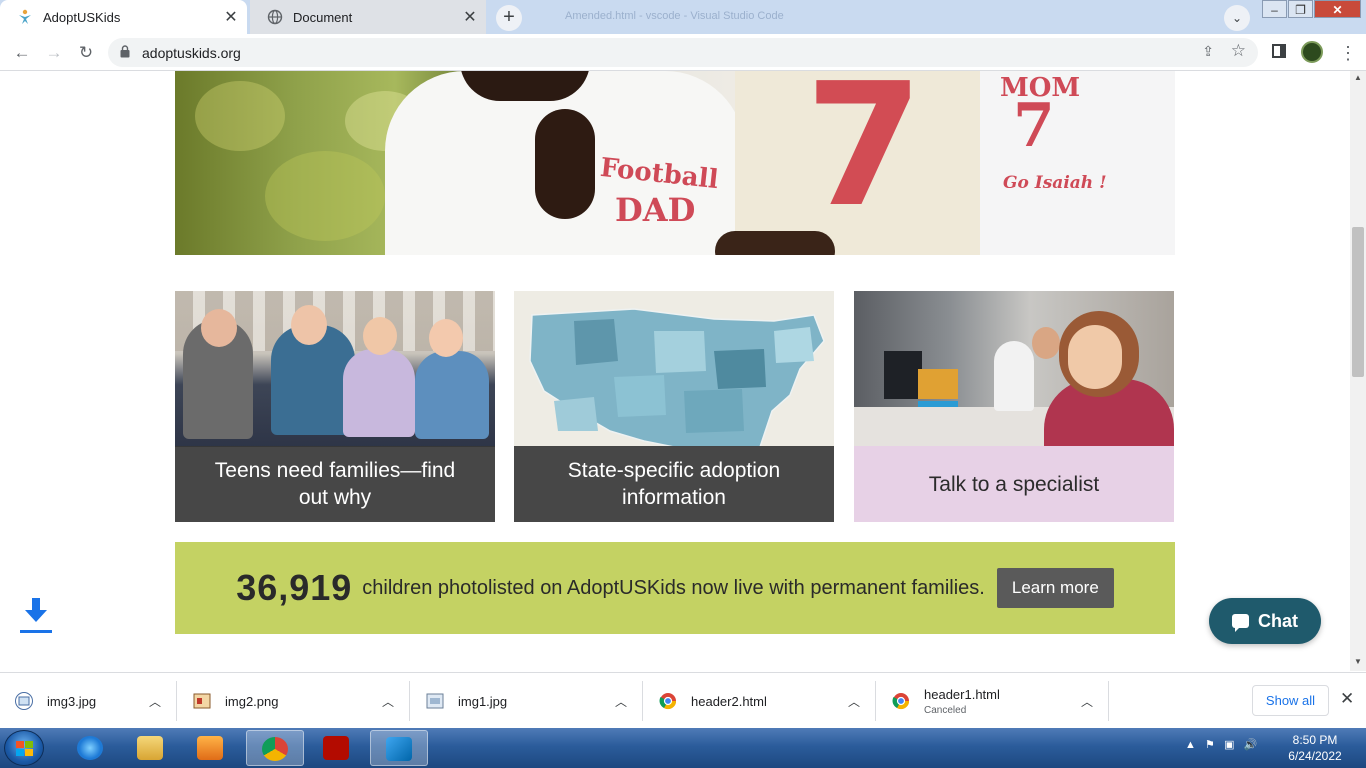  Describe the element at coordinates (1315, 748) in the screenshot. I see `taskbar-clock: 8:50 PM 6/24/2022` at that location.